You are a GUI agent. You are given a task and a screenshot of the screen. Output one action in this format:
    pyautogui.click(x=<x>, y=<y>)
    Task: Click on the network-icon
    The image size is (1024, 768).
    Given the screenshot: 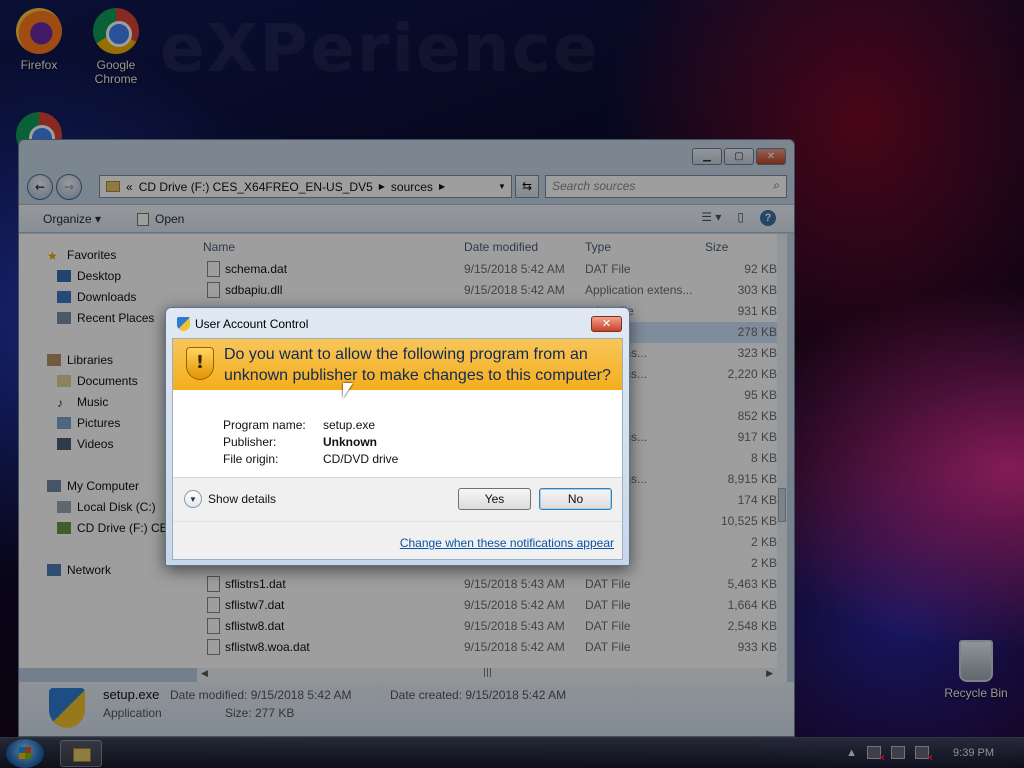 What is the action you would take?
    pyautogui.click(x=54, y=570)
    